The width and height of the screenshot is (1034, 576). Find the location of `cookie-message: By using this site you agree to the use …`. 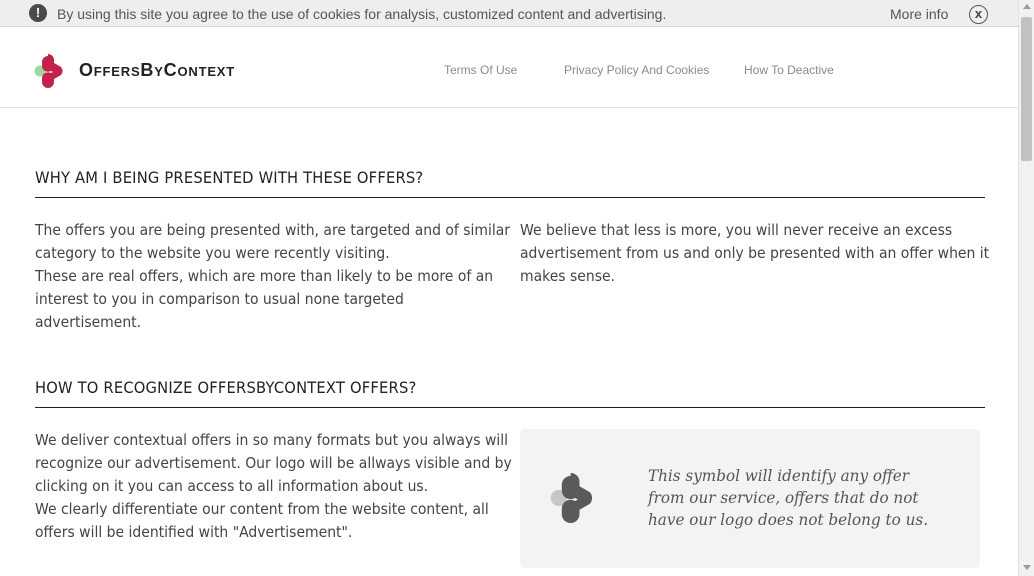

cookie-message: By using this site you agree to the use … is located at coordinates (362, 14).